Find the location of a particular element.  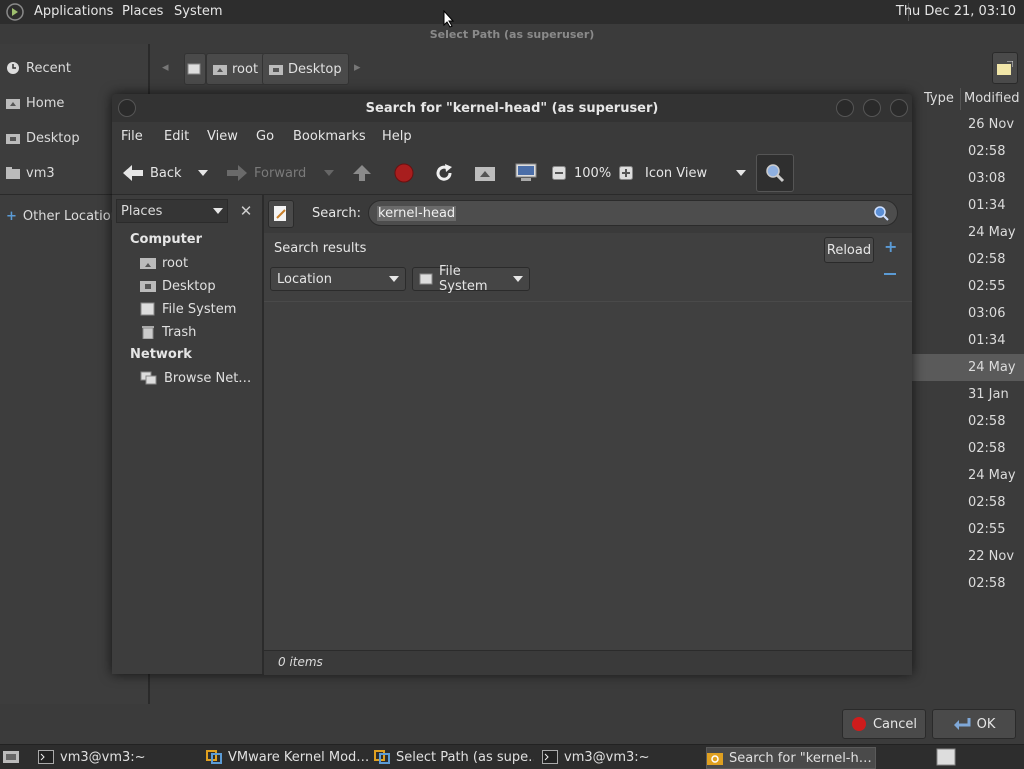

maximize-button is located at coordinates (872, 108).